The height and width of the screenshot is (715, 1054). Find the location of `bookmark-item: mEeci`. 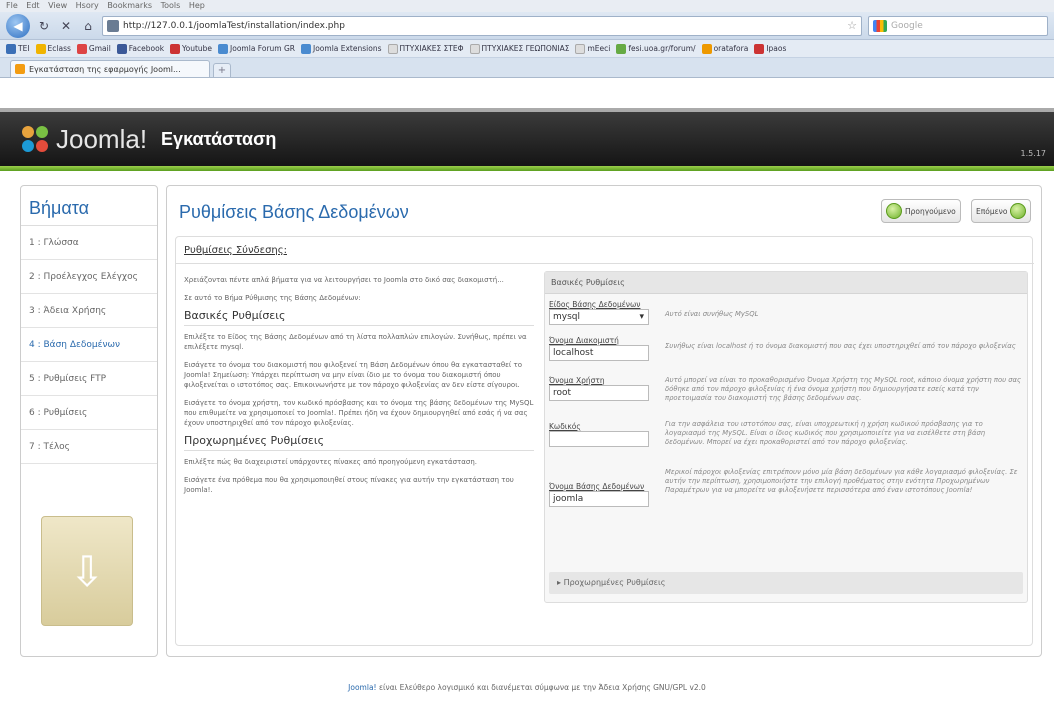

bookmark-item: mEeci is located at coordinates (592, 48).